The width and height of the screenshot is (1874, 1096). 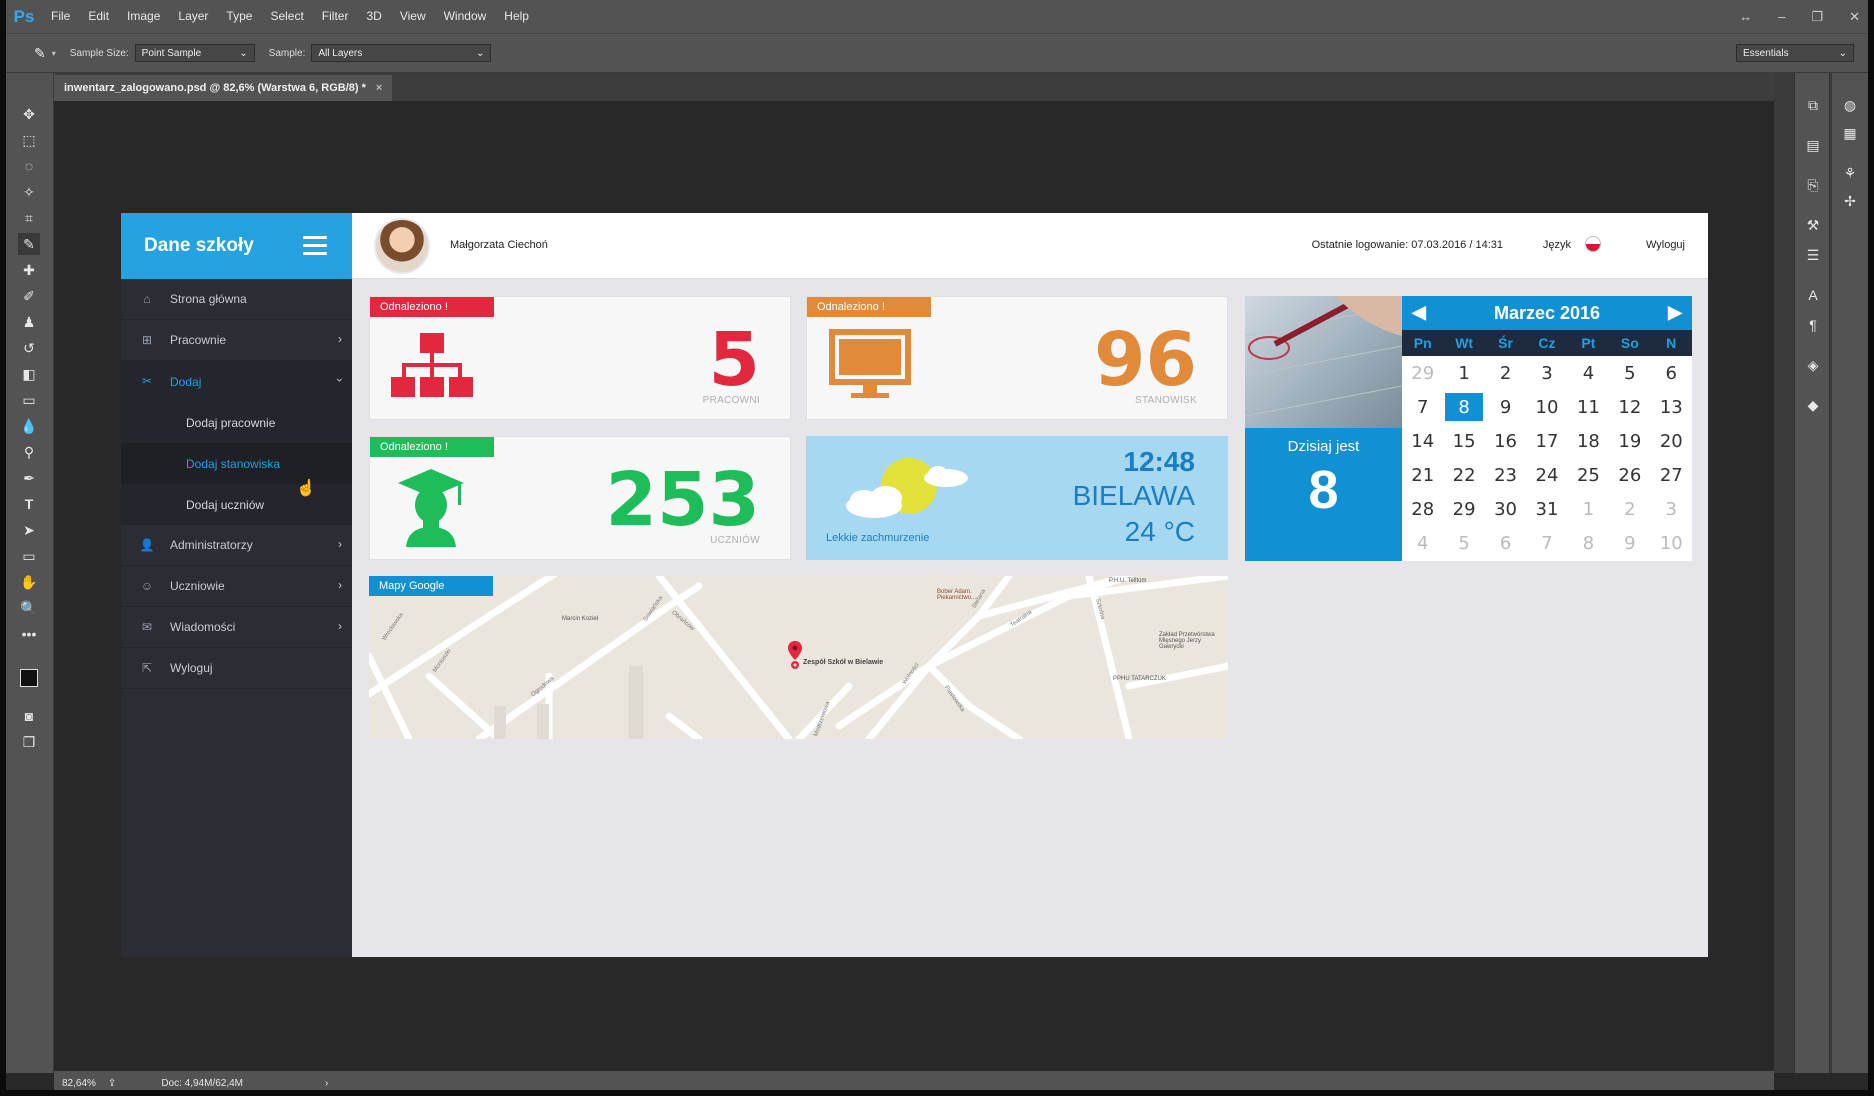 I want to click on quick-mask-icon: ◙, so click(x=29, y=716).